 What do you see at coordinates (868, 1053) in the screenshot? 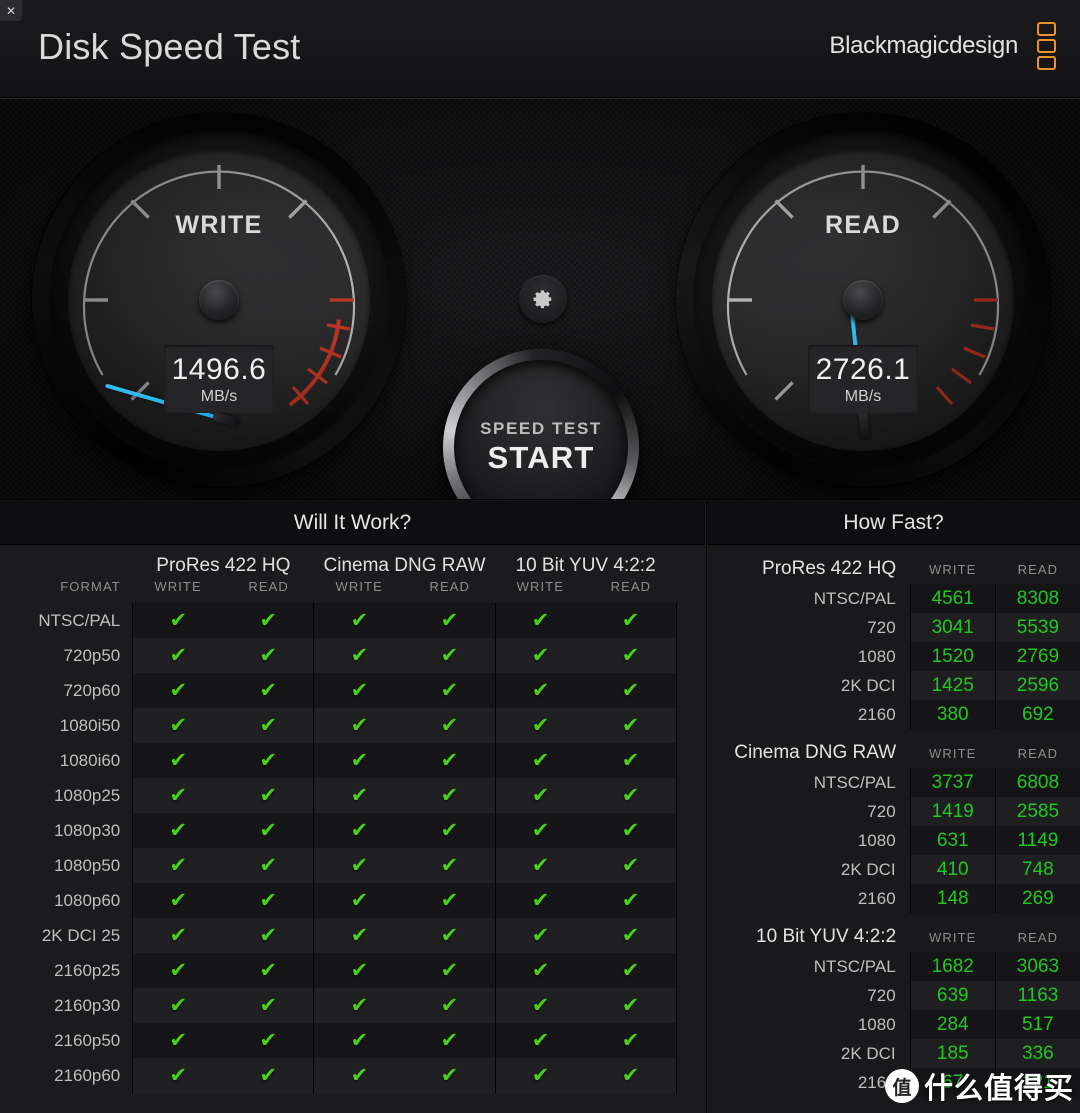
I see `resolution-label: 2K DCI` at bounding box center [868, 1053].